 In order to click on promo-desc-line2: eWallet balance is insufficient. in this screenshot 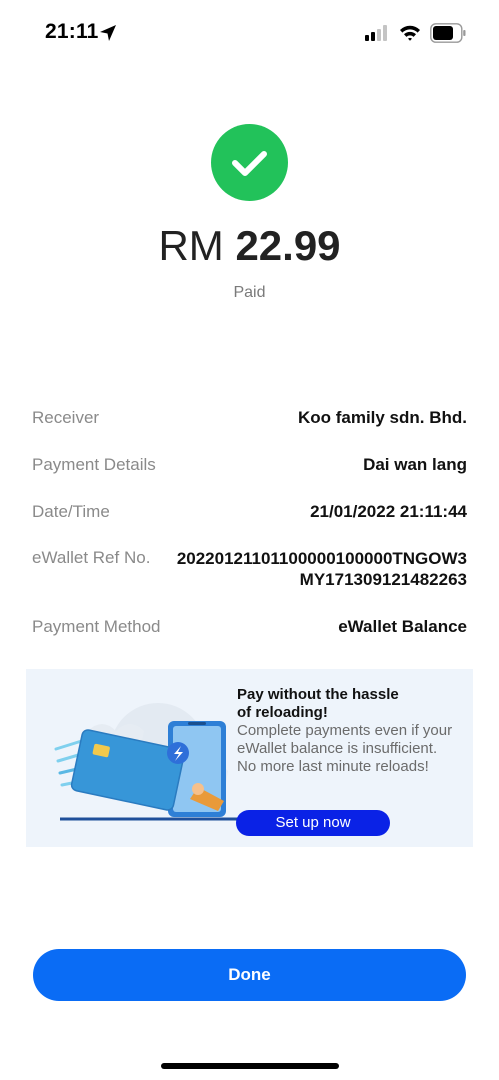, I will do `click(337, 748)`.